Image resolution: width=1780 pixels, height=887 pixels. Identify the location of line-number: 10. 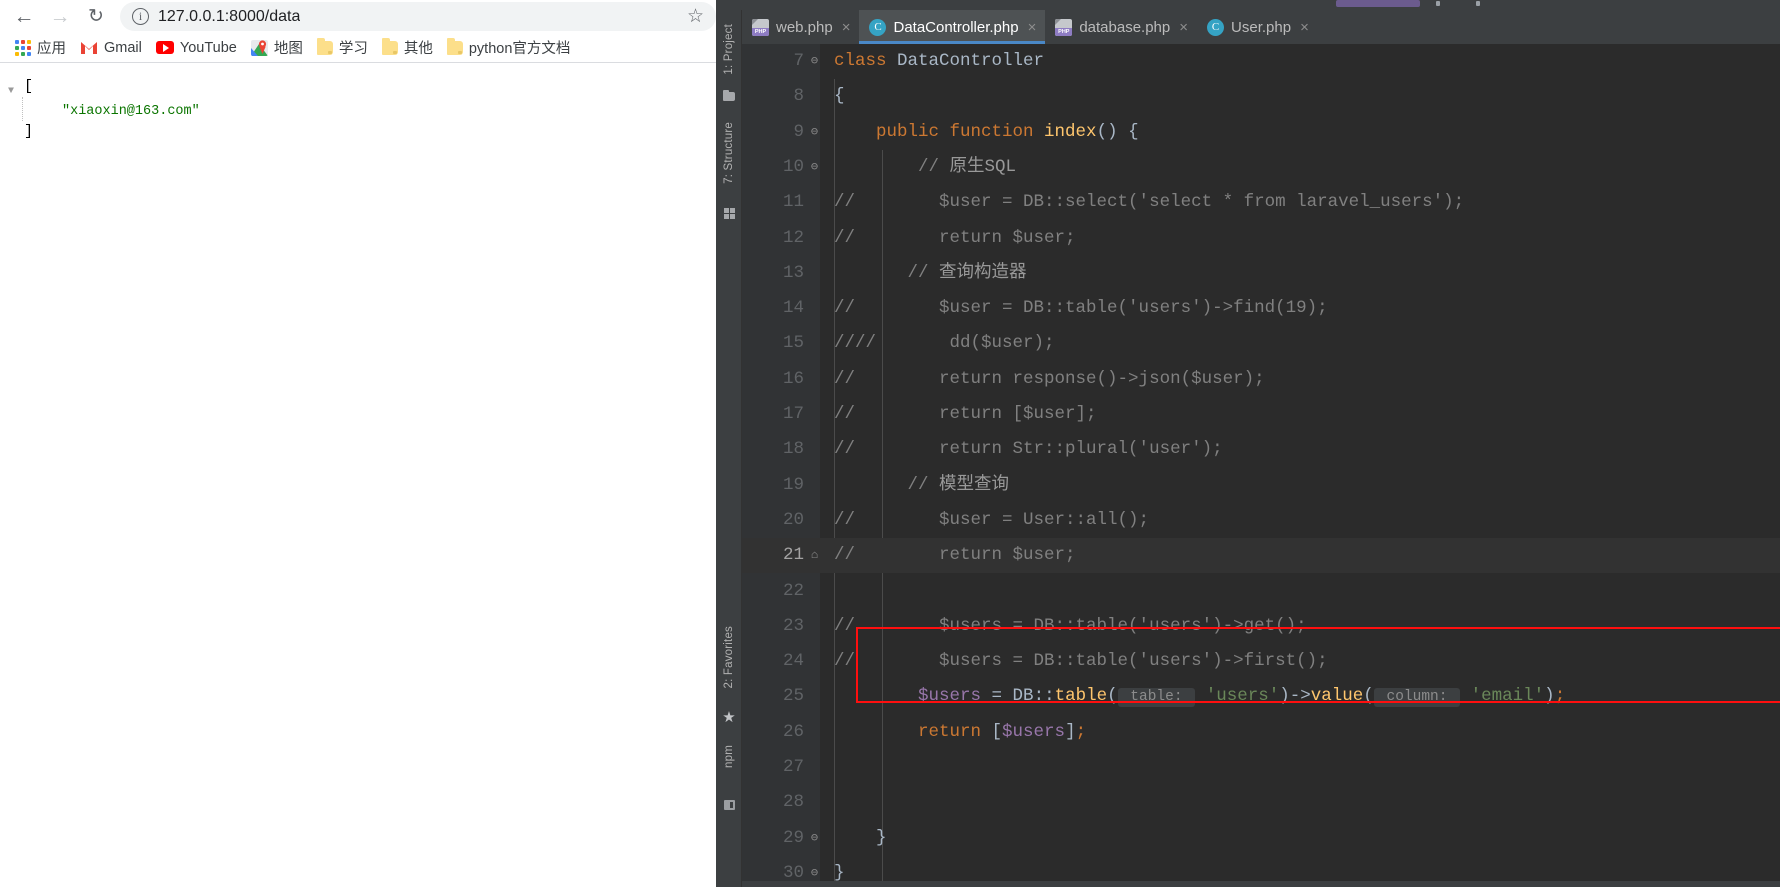
(793, 166).